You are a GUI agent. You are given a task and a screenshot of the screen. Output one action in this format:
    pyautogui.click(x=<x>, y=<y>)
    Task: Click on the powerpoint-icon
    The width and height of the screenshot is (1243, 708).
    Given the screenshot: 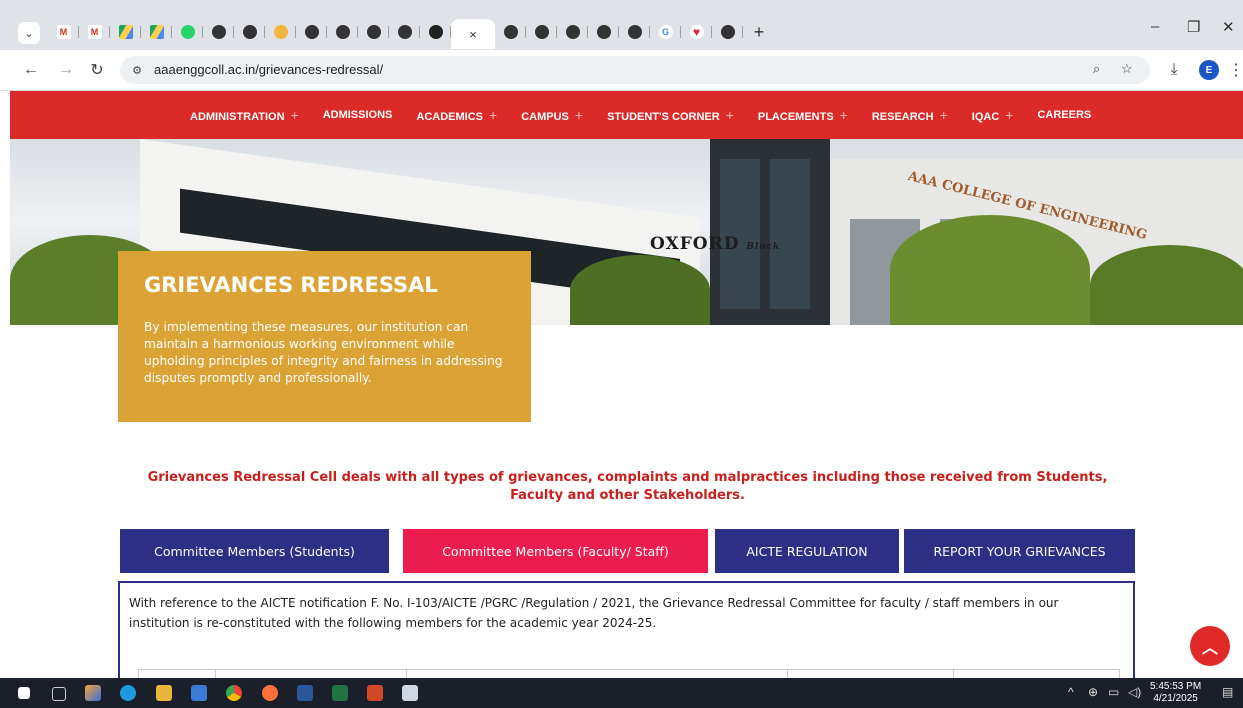 What is the action you would take?
    pyautogui.click(x=375, y=693)
    